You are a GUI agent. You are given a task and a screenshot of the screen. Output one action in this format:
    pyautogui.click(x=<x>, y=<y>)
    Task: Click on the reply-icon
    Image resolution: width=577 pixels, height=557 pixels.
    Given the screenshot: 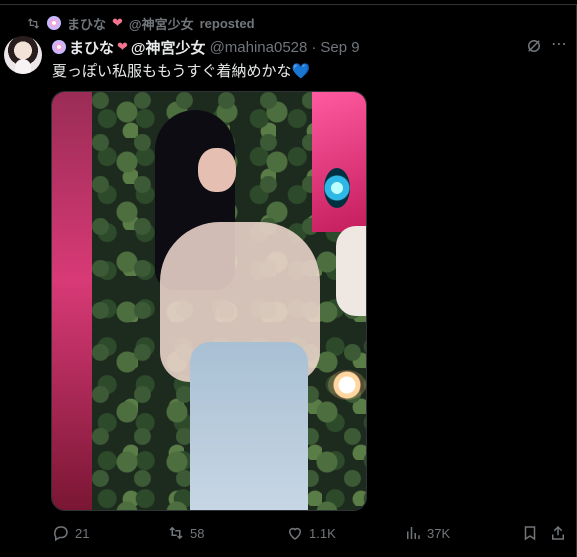 What is the action you would take?
    pyautogui.click(x=61, y=534)
    